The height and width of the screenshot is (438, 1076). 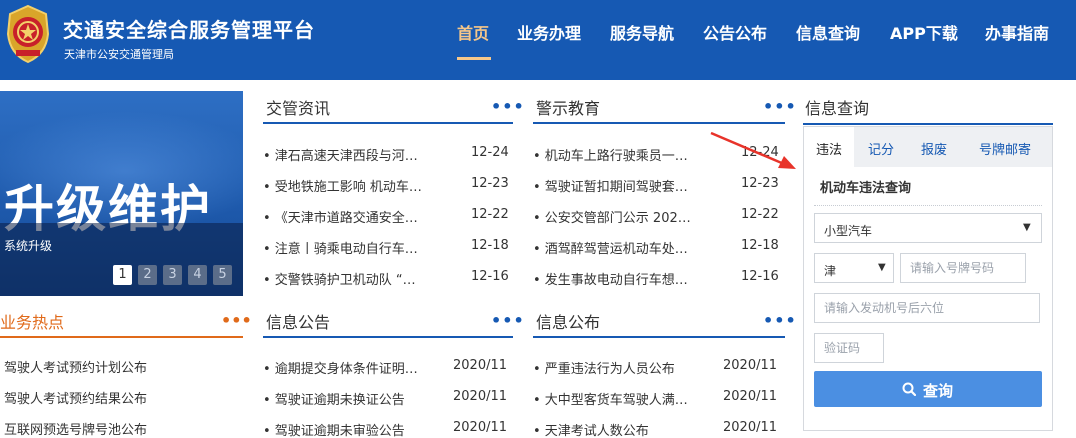 I want to click on news-item: • 津石高速天津西段与河… 12-24, so click(x=389, y=158).